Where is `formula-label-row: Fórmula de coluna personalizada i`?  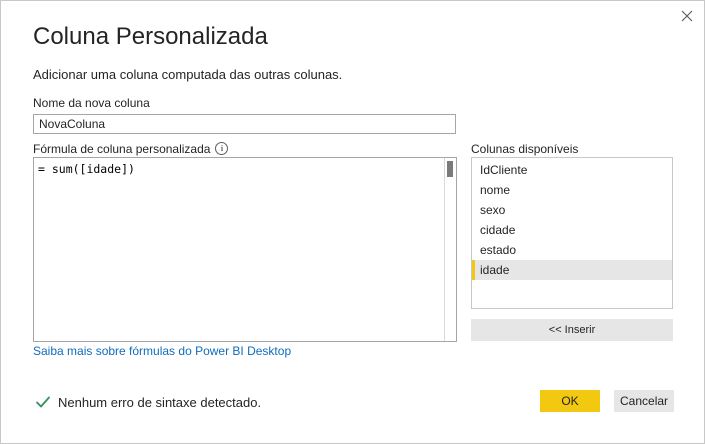 formula-label-row: Fórmula de coluna personalizada i is located at coordinates (131, 149).